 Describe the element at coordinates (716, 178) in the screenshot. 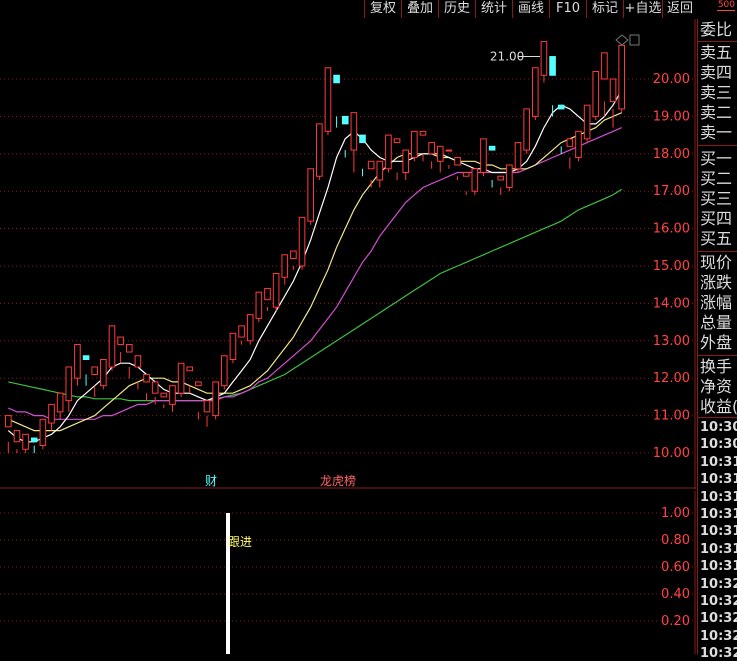

I see `panel-row-bid2: 买二` at that location.